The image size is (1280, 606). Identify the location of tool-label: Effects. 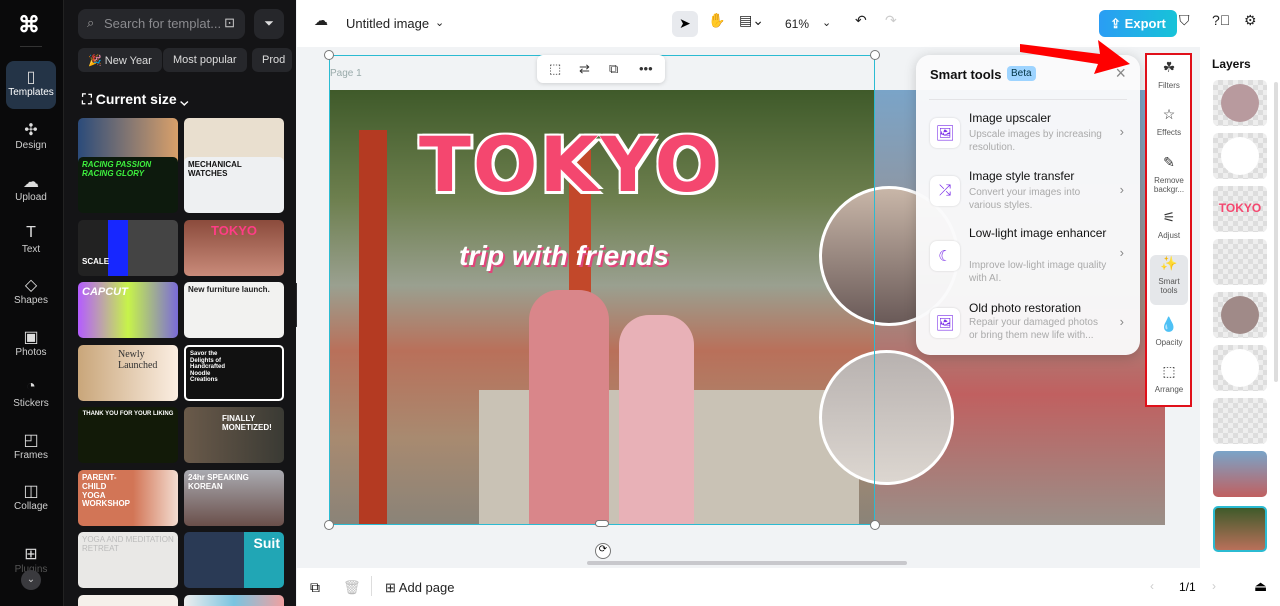
(1169, 132).